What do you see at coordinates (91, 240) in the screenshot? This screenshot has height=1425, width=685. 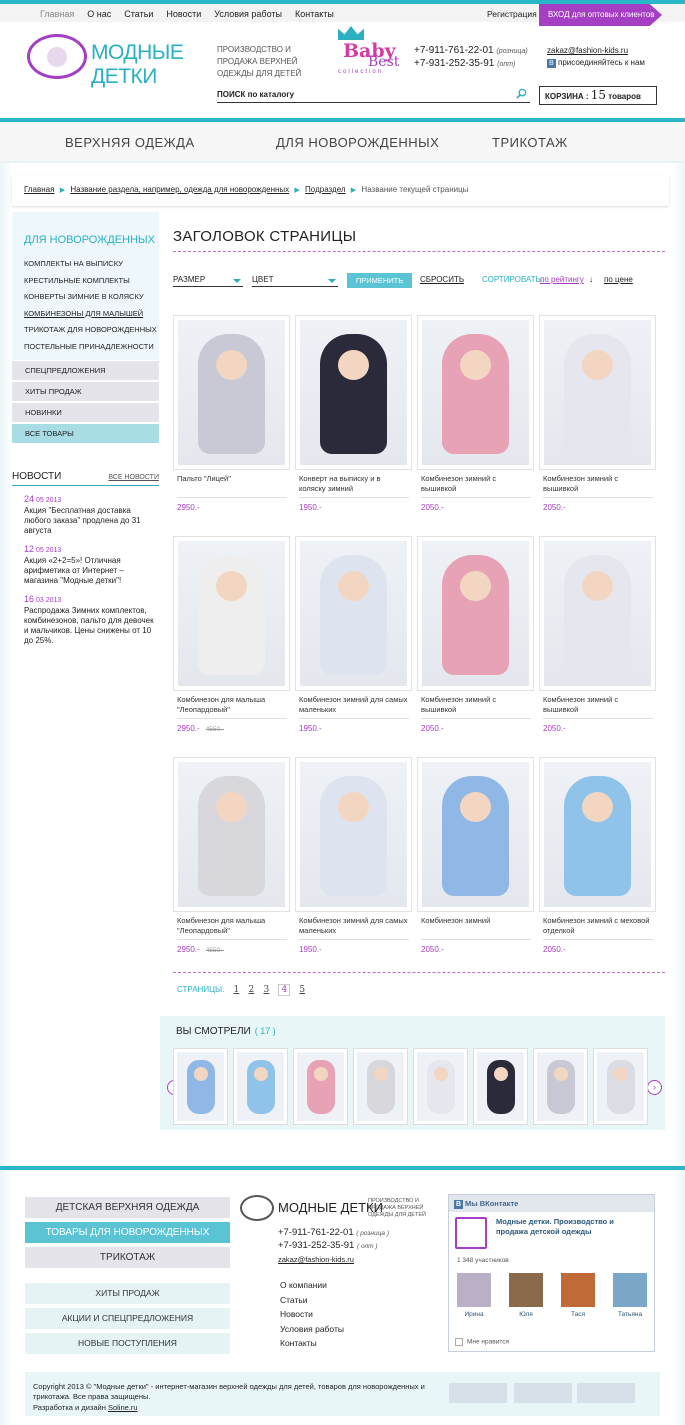 I see `sidebar-title: ДЛЯ НОВОРОЖДЕННЫХ` at bounding box center [91, 240].